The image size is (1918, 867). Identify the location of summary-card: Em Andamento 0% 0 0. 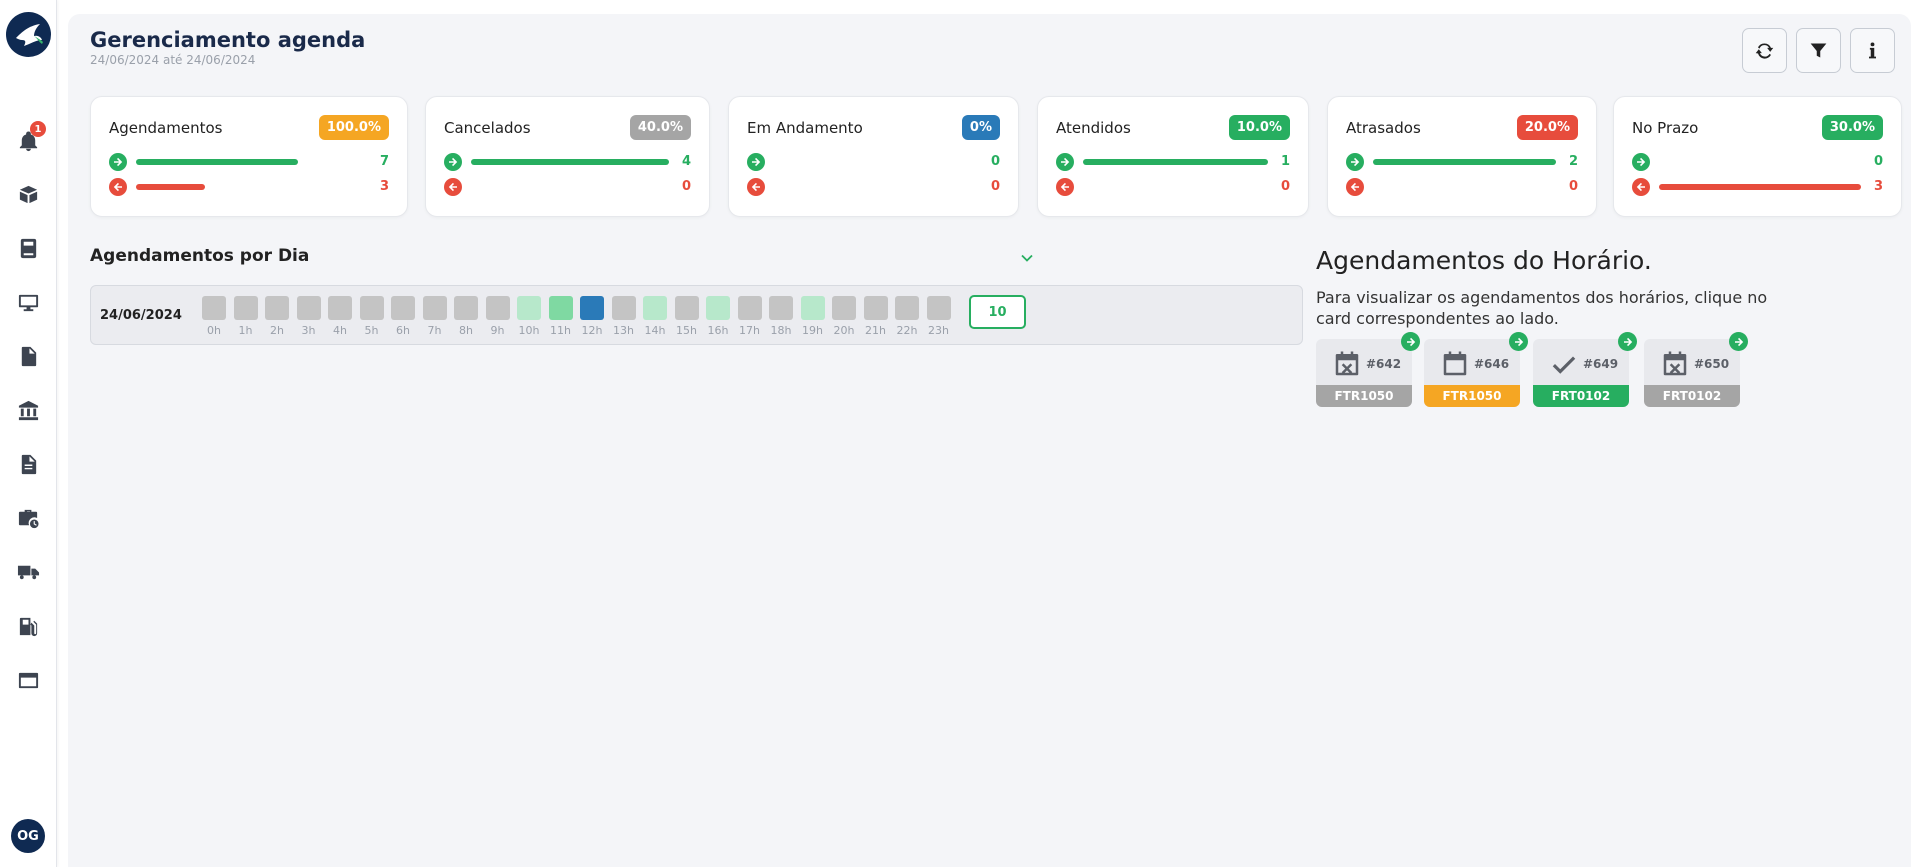
(873, 156).